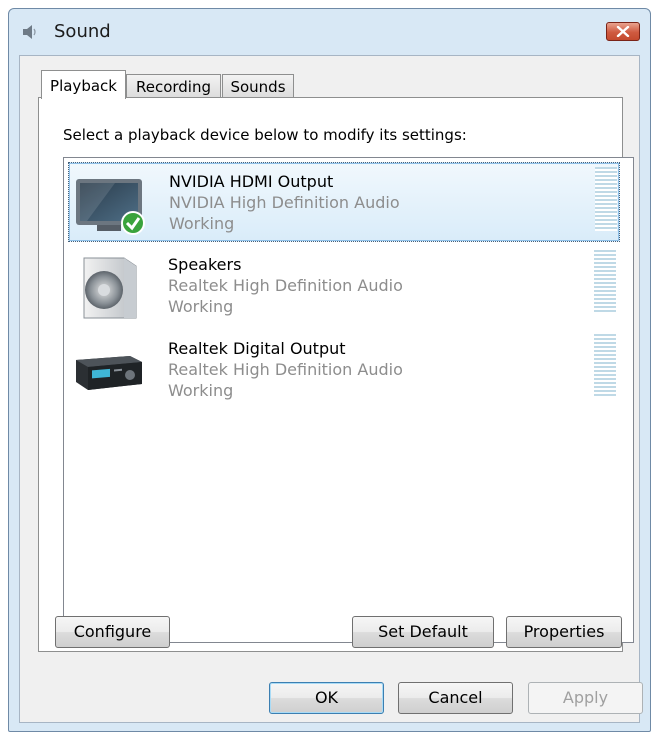  What do you see at coordinates (173, 86) in the screenshot?
I see `tab-recording: Recording` at bounding box center [173, 86].